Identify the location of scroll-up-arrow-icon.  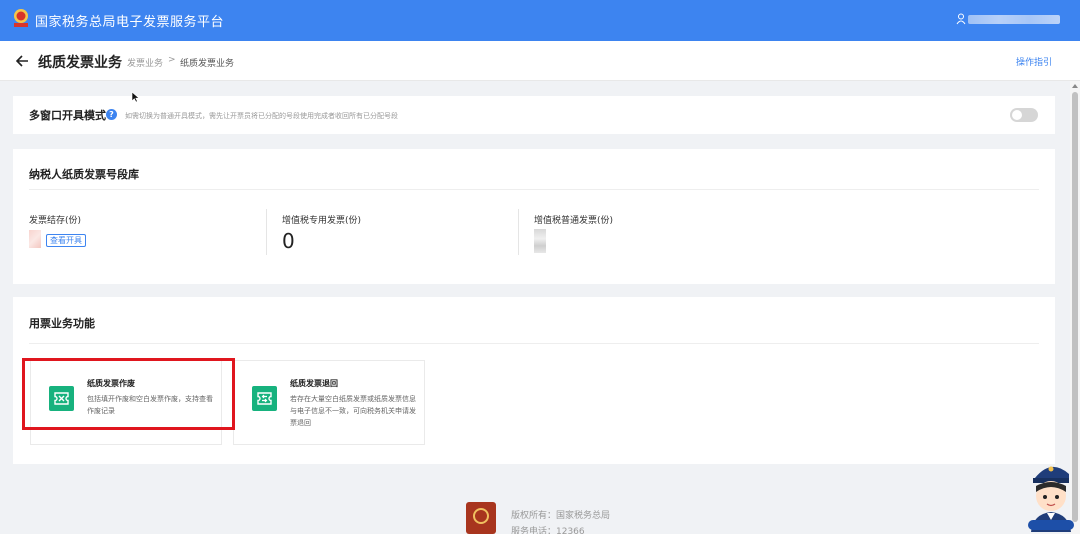
(1075, 86).